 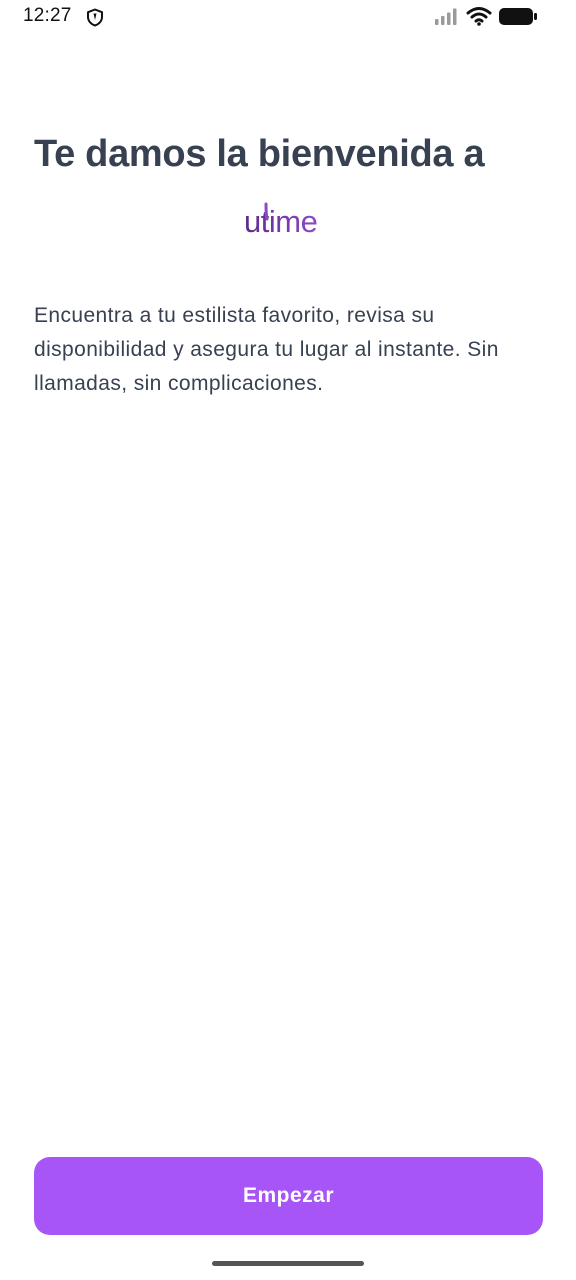 What do you see at coordinates (47, 15) in the screenshot?
I see `status-time: 12:27` at bounding box center [47, 15].